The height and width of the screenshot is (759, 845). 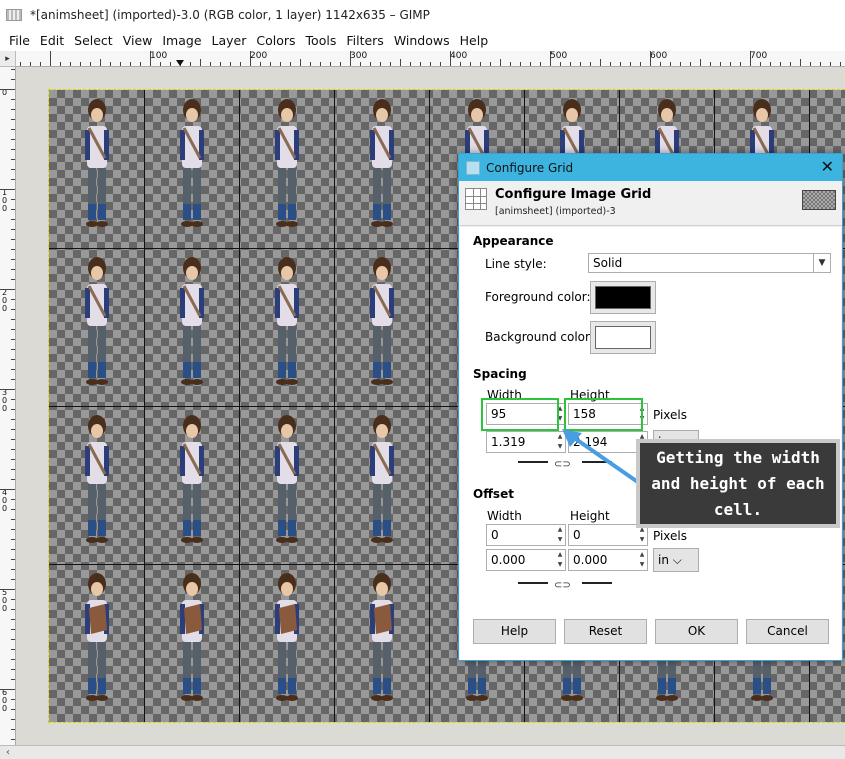 What do you see at coordinates (696, 631) in the screenshot?
I see `ok-button: OK` at bounding box center [696, 631].